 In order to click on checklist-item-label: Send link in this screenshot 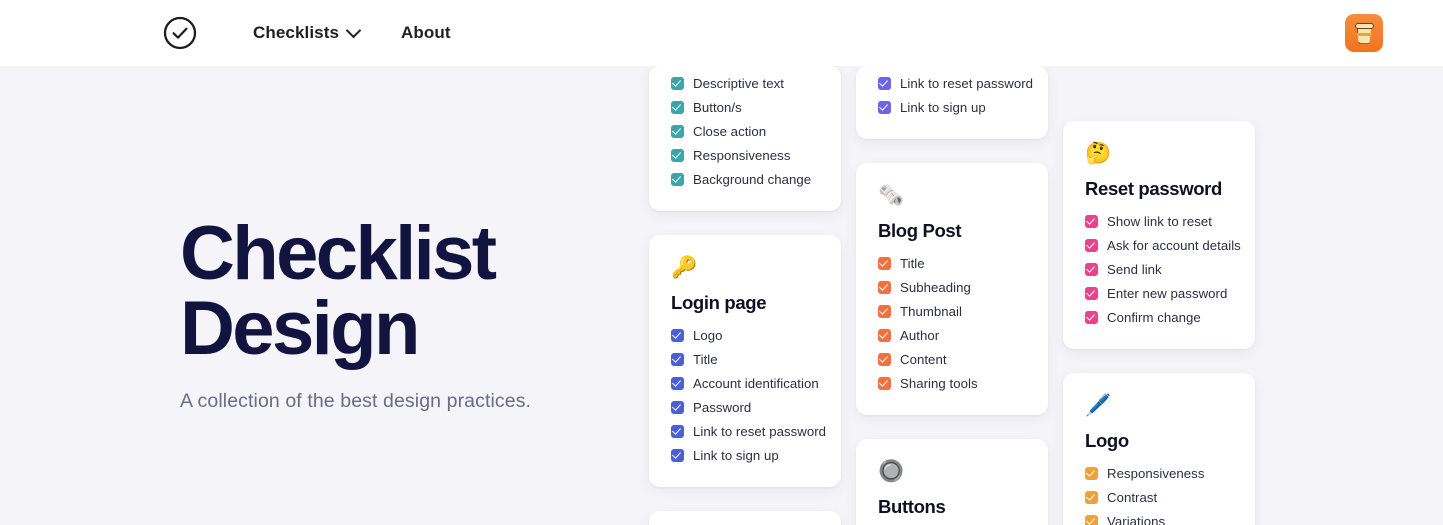, I will do `click(1134, 269)`.